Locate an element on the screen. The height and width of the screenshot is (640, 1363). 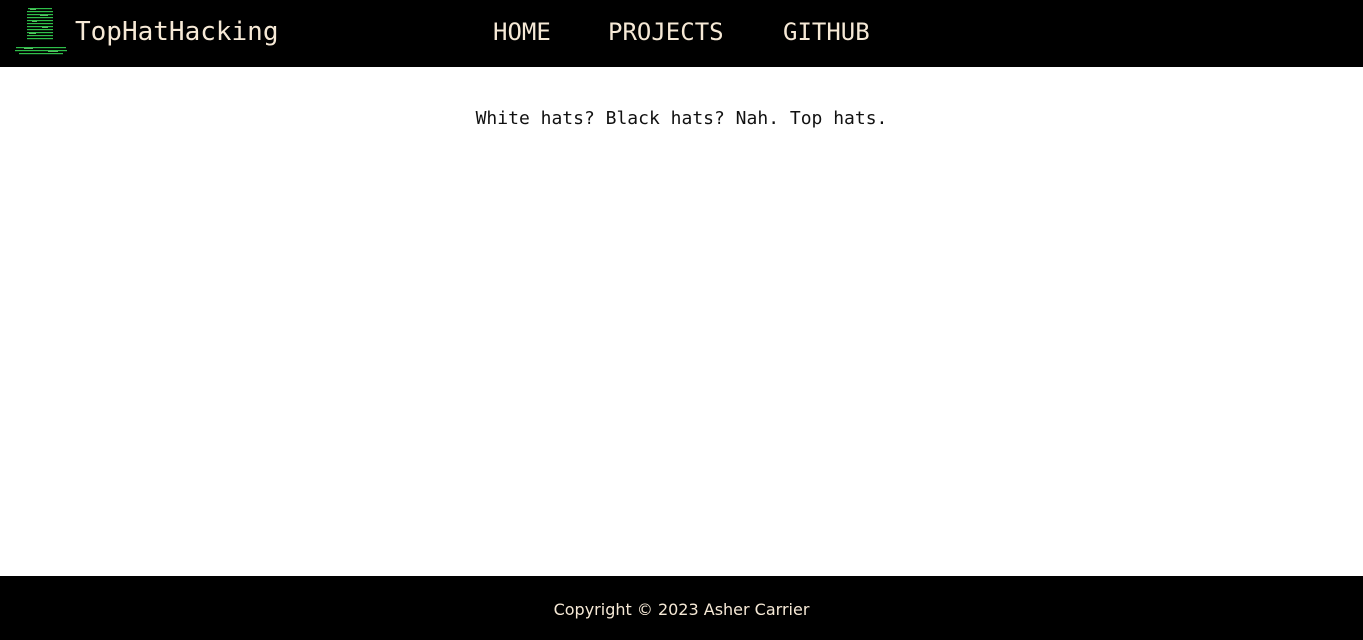
footer: Copyright © 2023 Asher Carrier is located at coordinates (681, 608).